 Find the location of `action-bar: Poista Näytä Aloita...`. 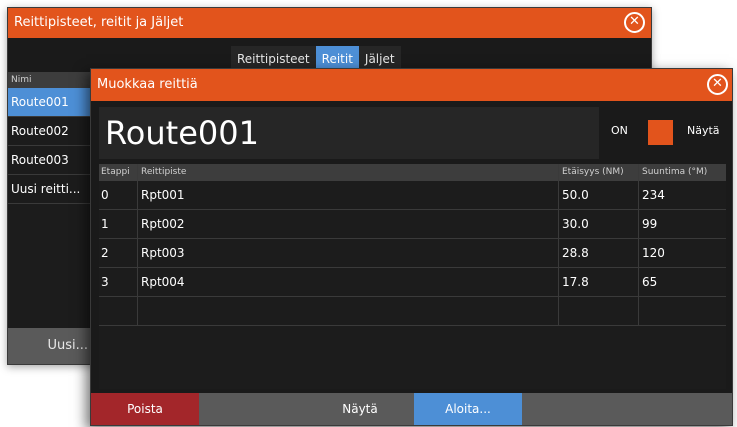

action-bar: Poista Näytä Aloita... is located at coordinates (411, 409).